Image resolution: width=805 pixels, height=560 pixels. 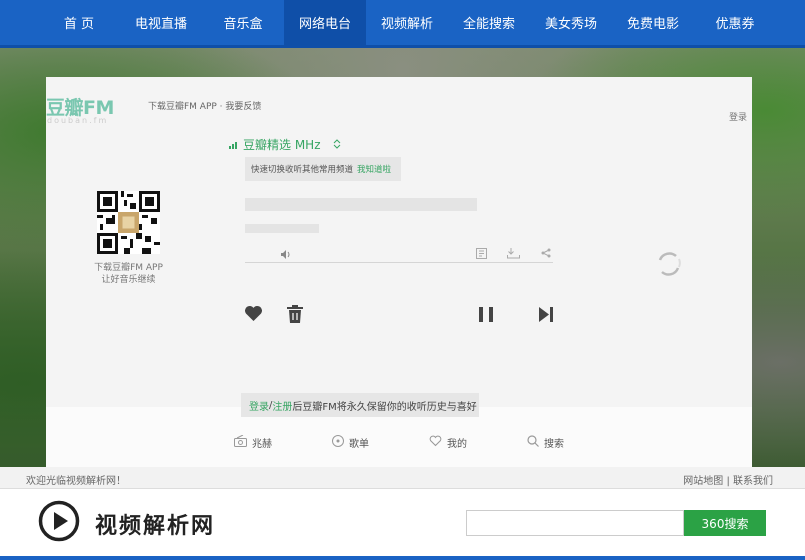 I want to click on nav-item-tv-live: 电视直播, so click(x=161, y=22).